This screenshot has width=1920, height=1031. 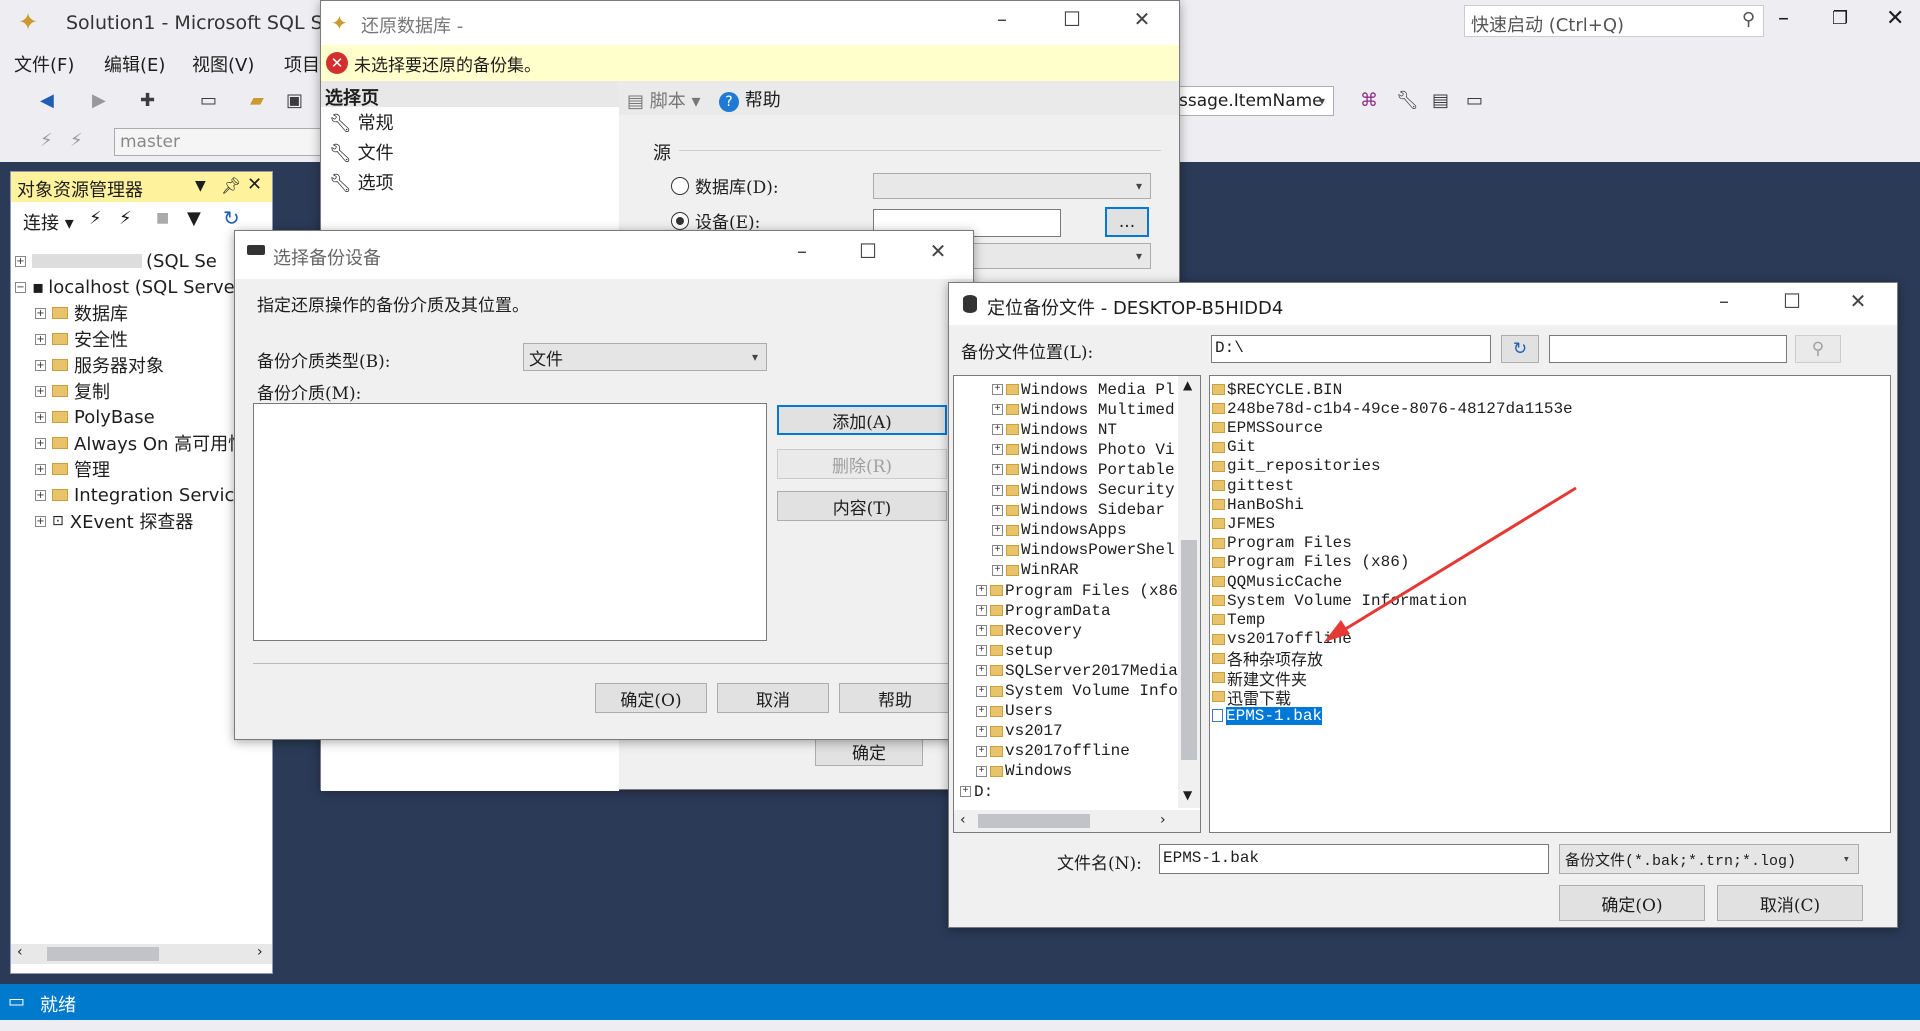 I want to click on backup-media-list, so click(x=510, y=522).